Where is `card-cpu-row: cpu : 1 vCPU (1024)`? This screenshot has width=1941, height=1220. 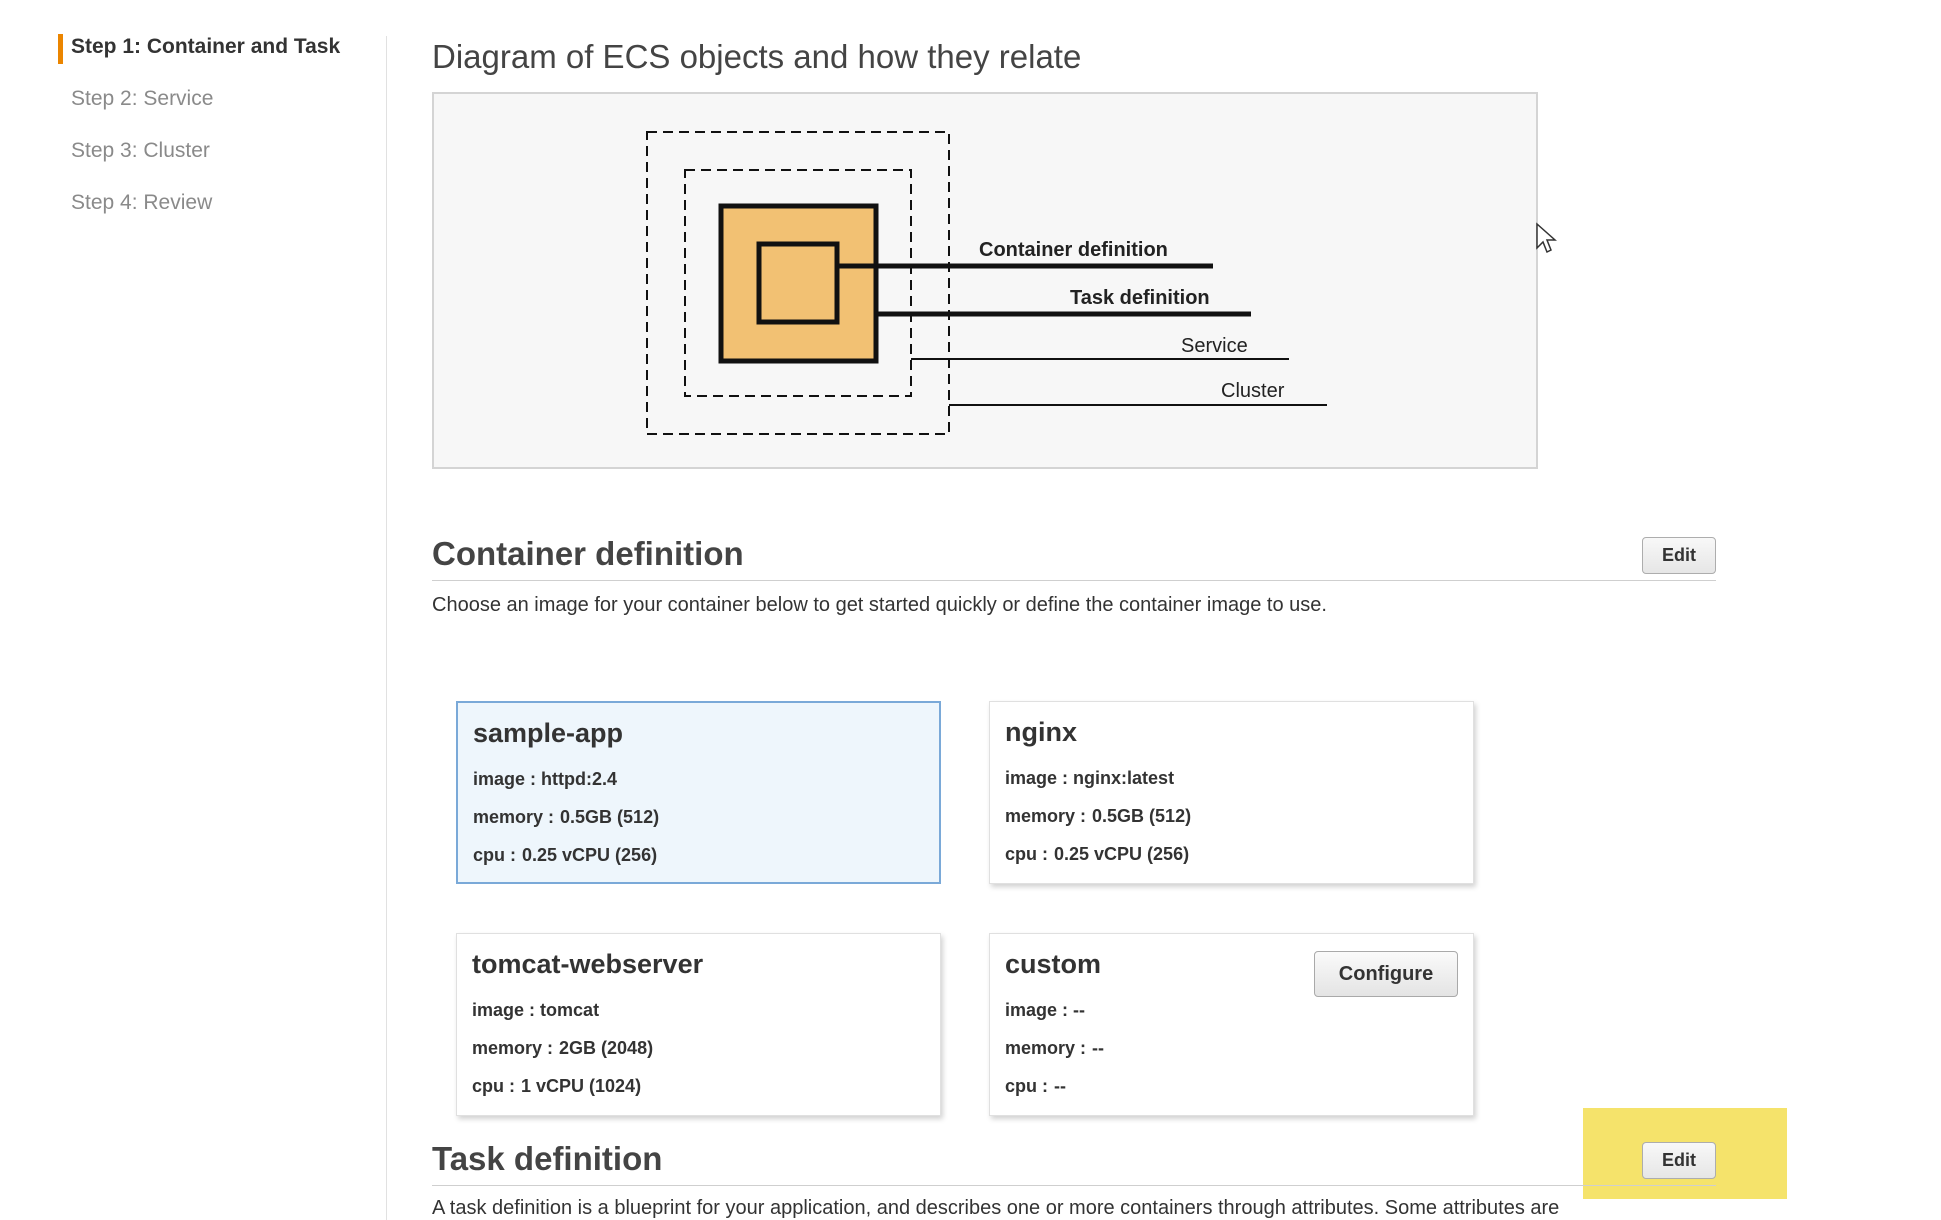
card-cpu-row: cpu : 1 vCPU (1024) is located at coordinates (556, 1086).